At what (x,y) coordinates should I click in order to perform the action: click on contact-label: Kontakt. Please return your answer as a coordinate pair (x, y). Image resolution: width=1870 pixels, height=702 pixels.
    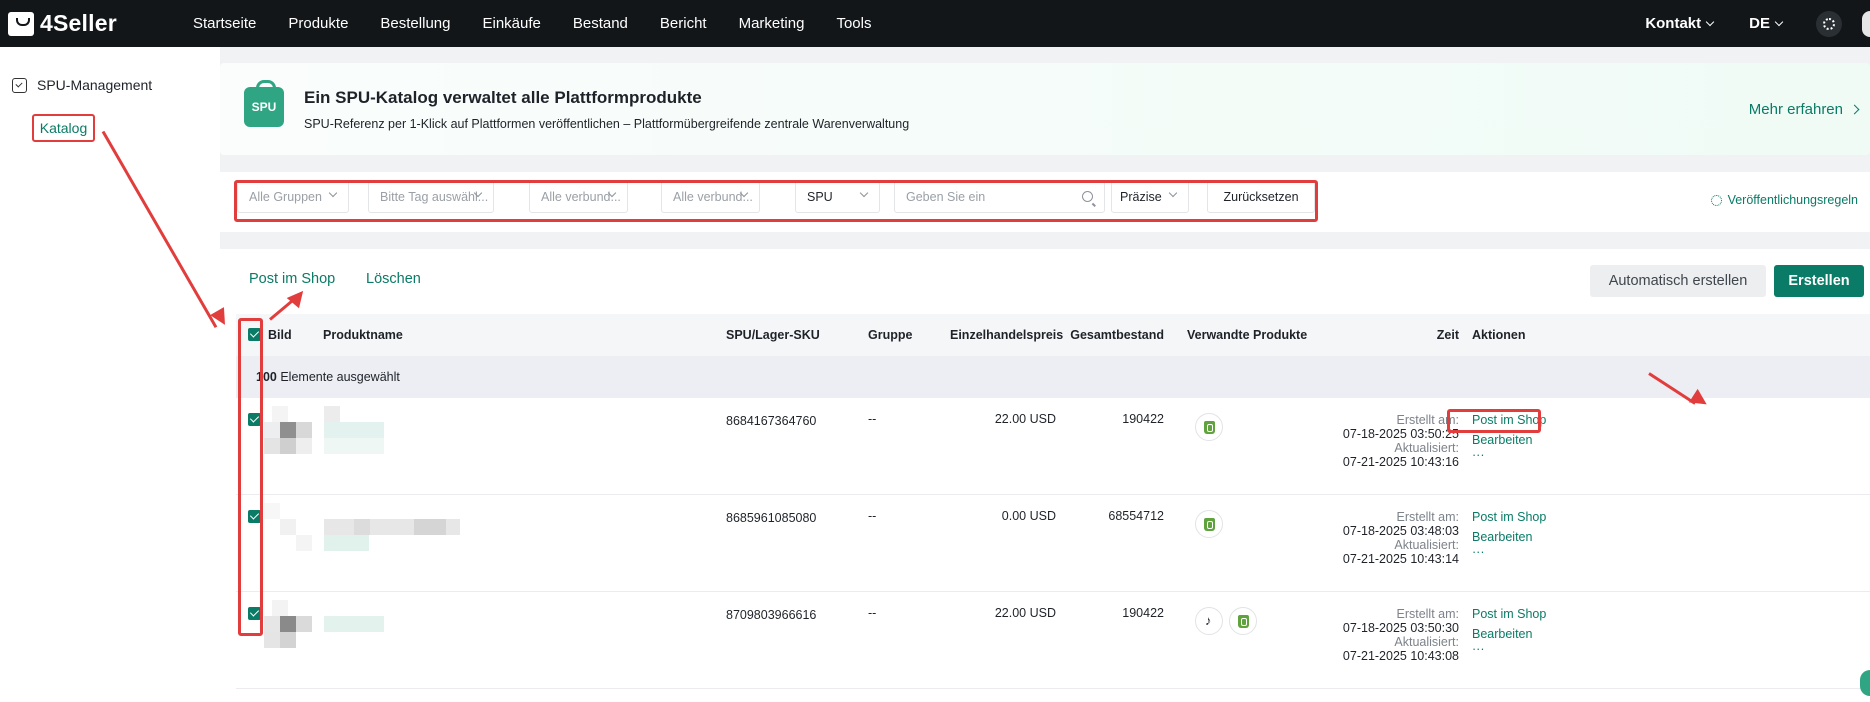
    Looking at the image, I should click on (1673, 23).